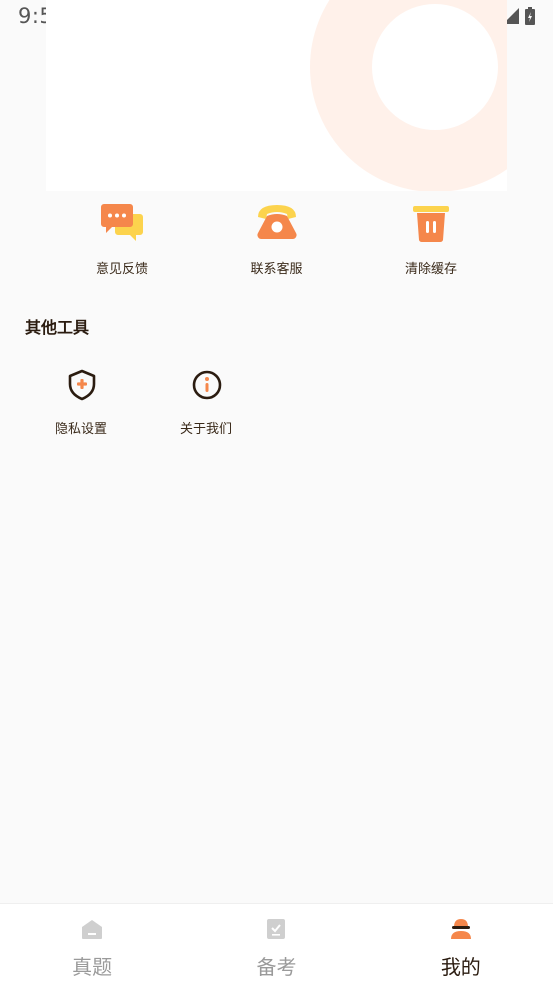 The image size is (553, 984). What do you see at coordinates (57, 327) in the screenshot?
I see `section-title-other-tools: 其他工具` at bounding box center [57, 327].